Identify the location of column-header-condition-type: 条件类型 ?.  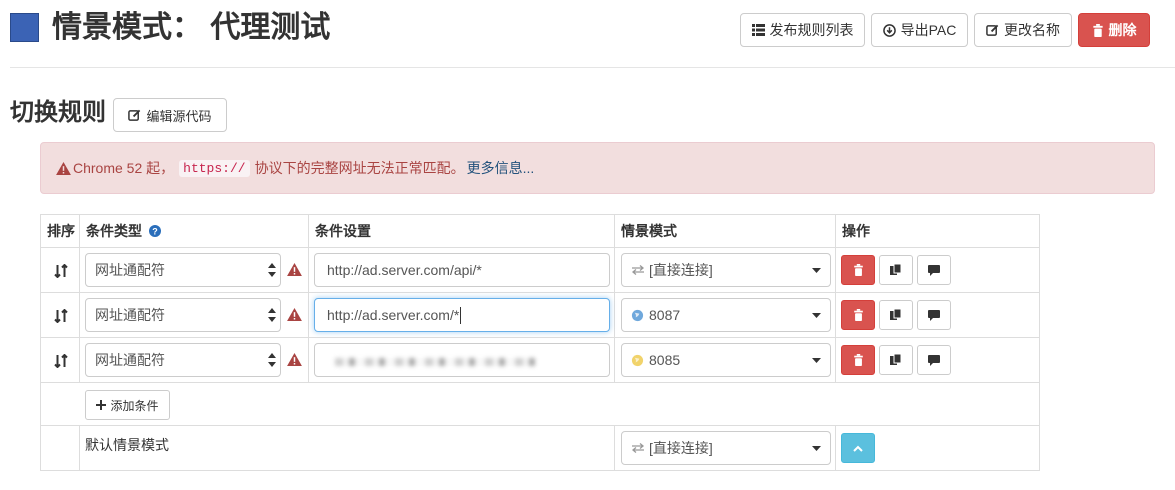
(120, 231).